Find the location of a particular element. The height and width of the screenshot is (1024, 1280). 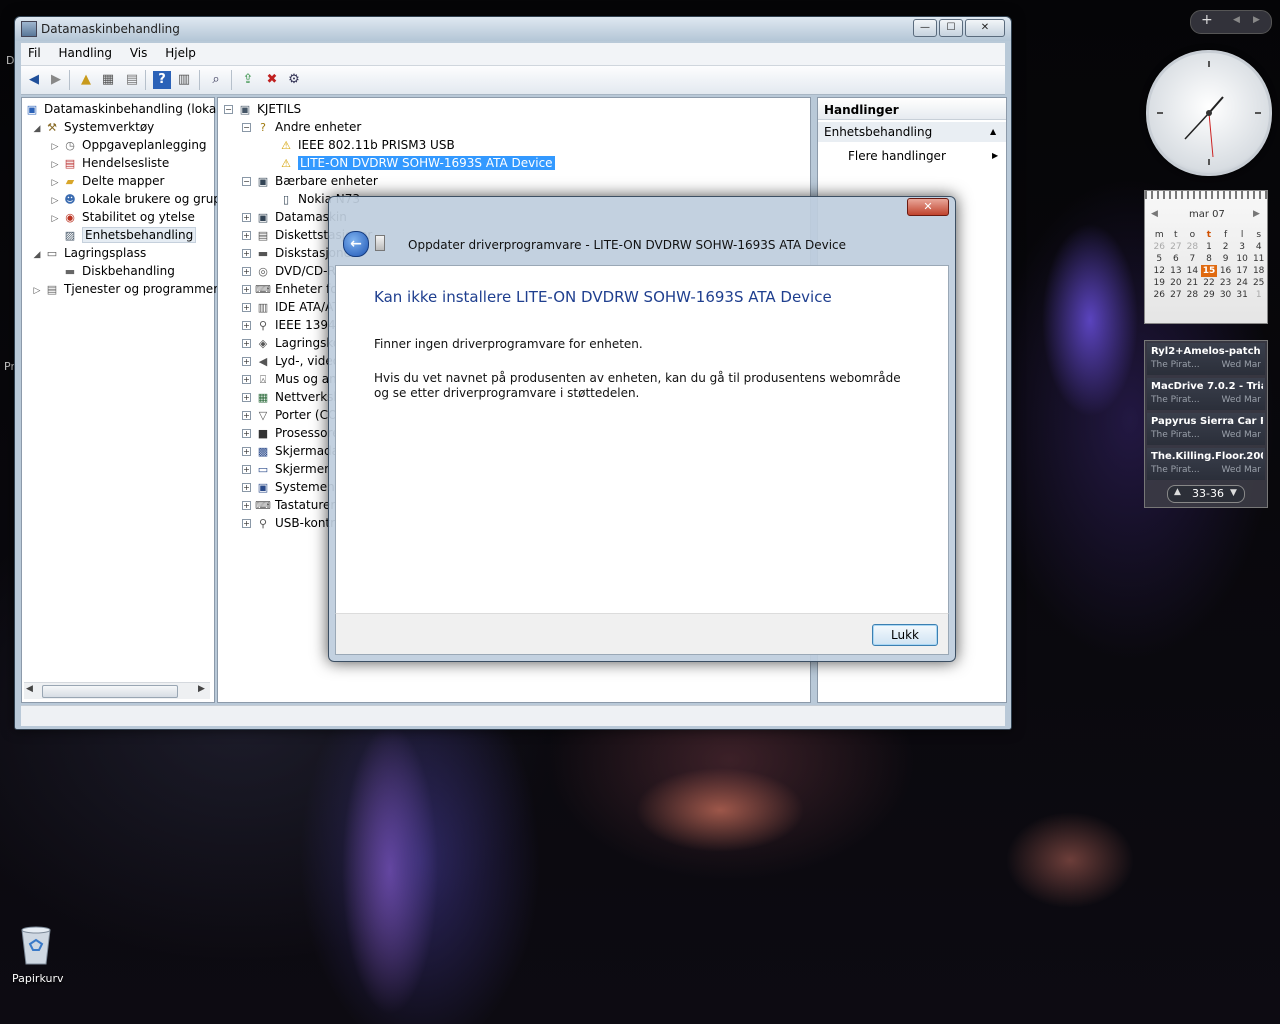

calendar-day: 9 is located at coordinates (1225, 259).